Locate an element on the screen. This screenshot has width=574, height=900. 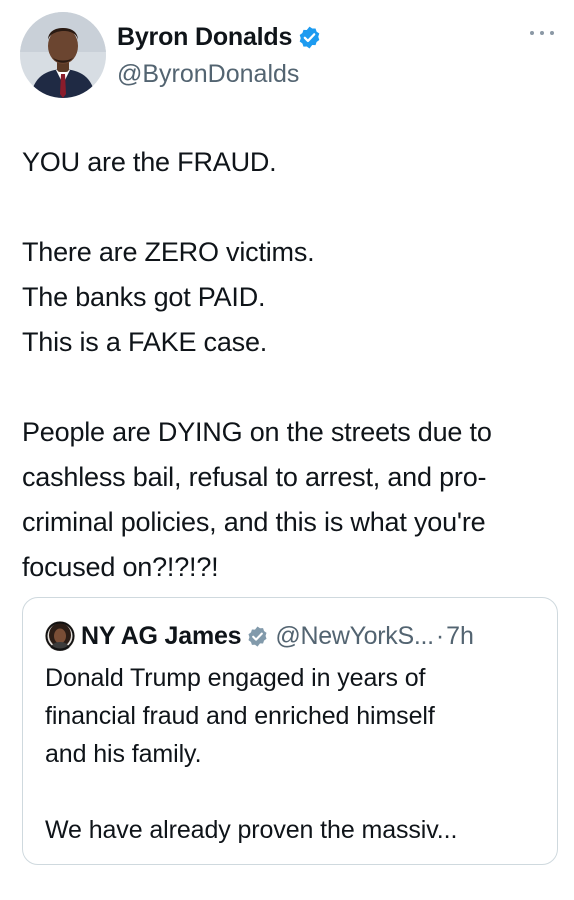
quoted-tweet-timestamp: 7h is located at coordinates (460, 636).